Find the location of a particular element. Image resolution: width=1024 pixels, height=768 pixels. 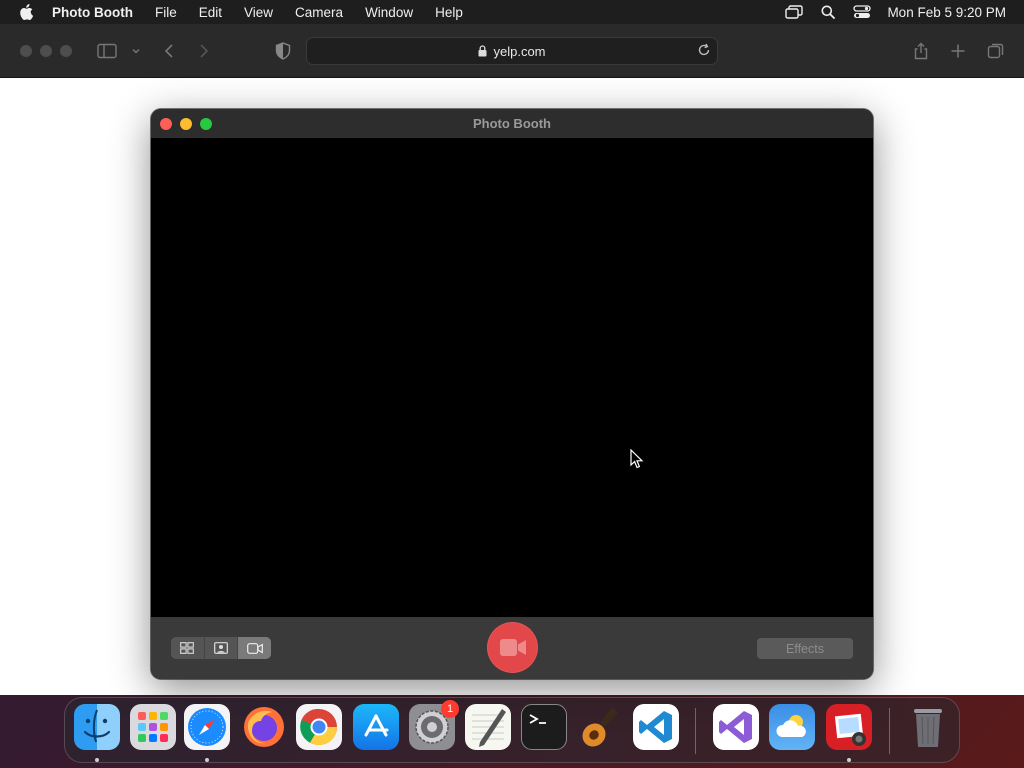

video-mode-button is located at coordinates (254, 648).